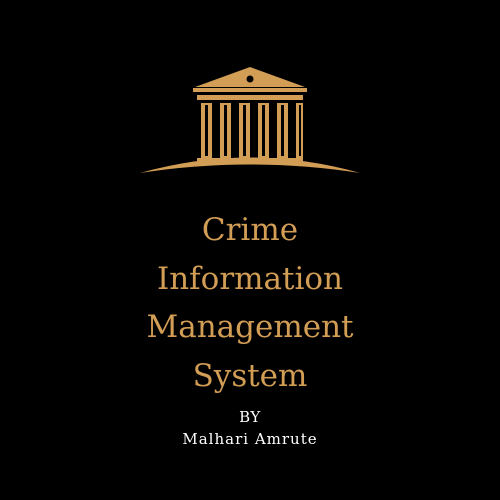 The height and width of the screenshot is (500, 500). I want to click on author-name: Malhari Amrute, so click(250, 439).